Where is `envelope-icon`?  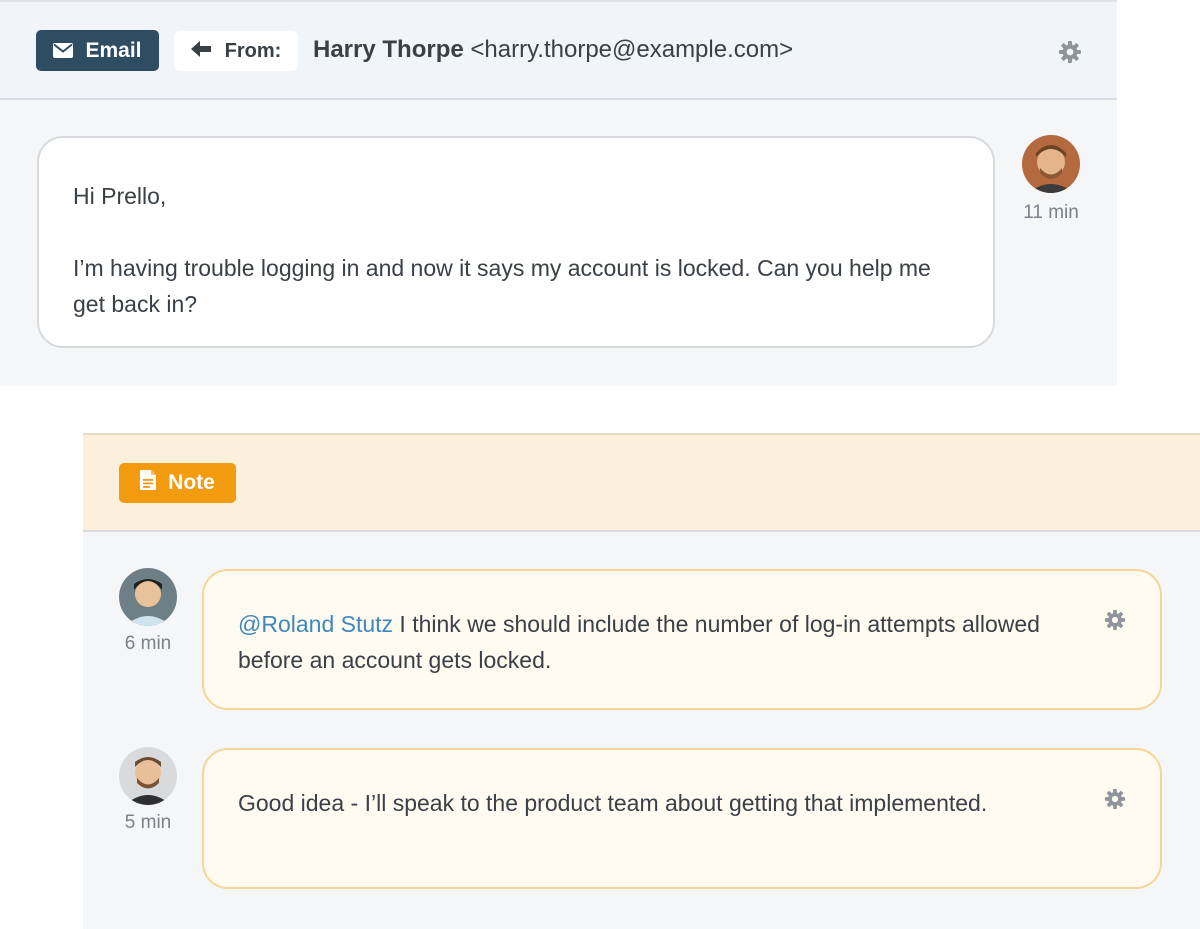 envelope-icon is located at coordinates (63, 50).